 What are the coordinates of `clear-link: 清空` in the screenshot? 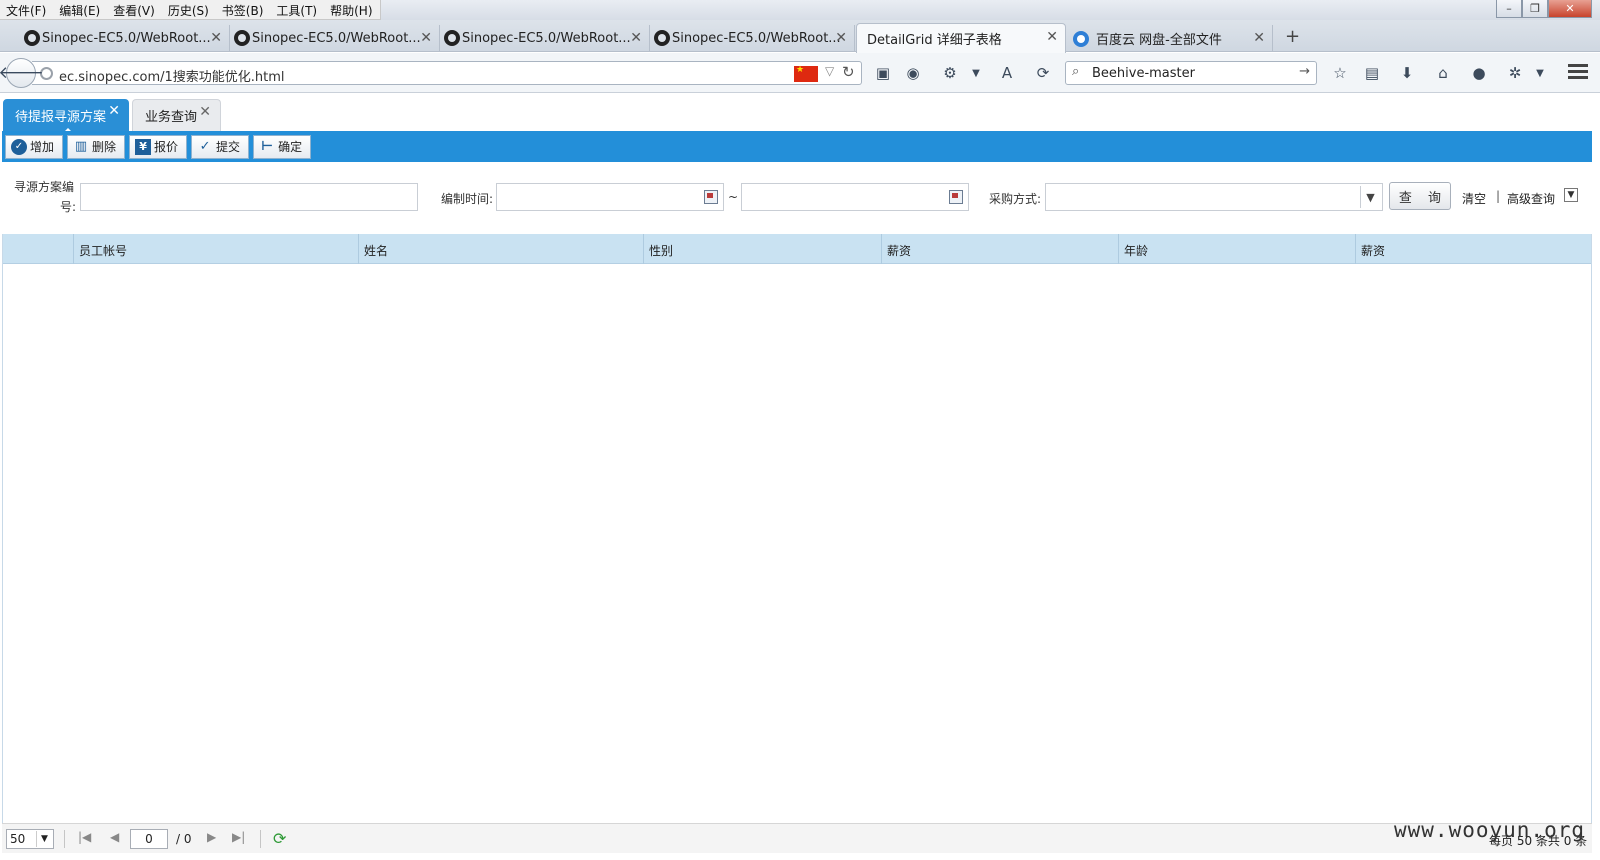 It's located at (1474, 198).